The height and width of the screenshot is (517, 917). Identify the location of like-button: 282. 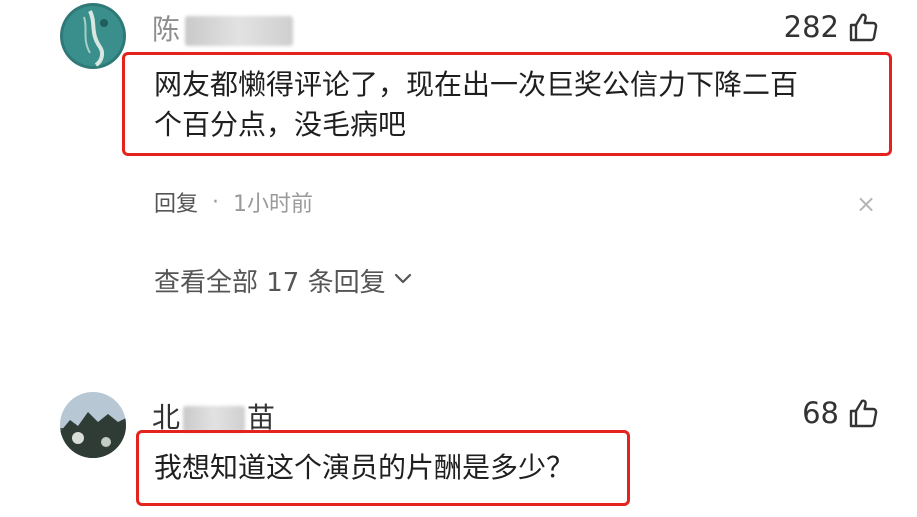
(831, 27).